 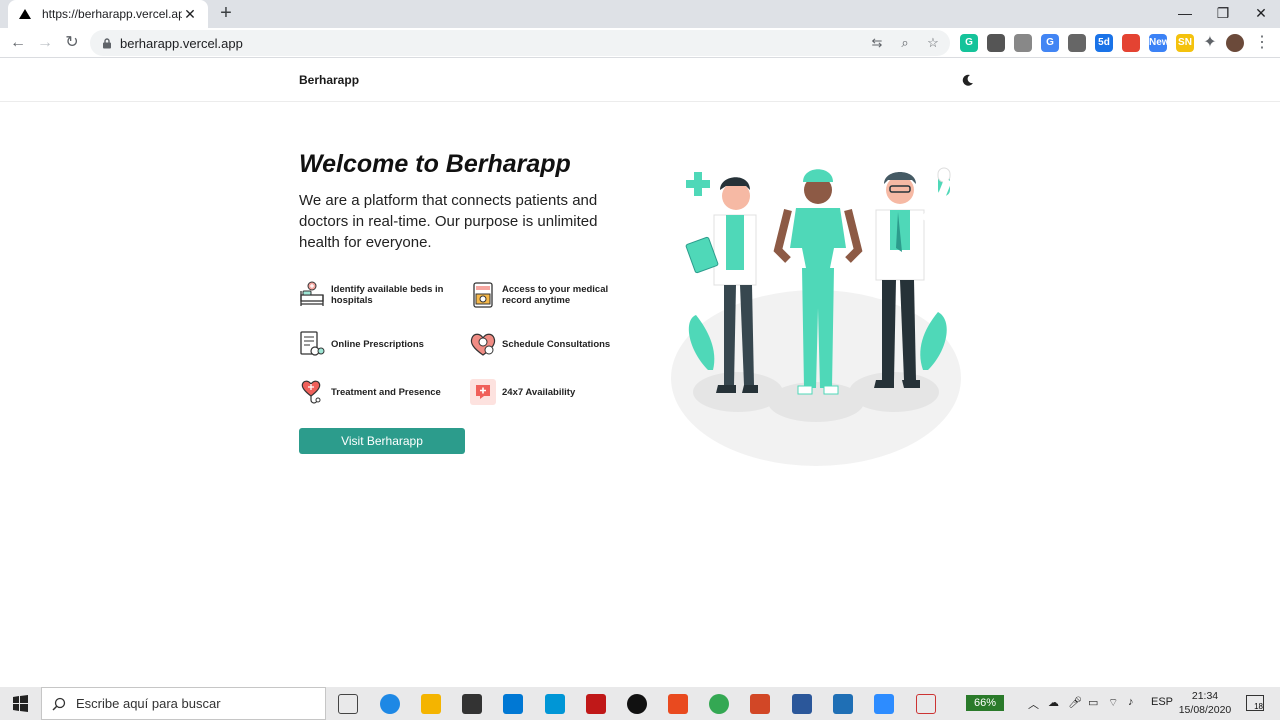 I want to click on snip-tool-icon, so click(x=926, y=704).